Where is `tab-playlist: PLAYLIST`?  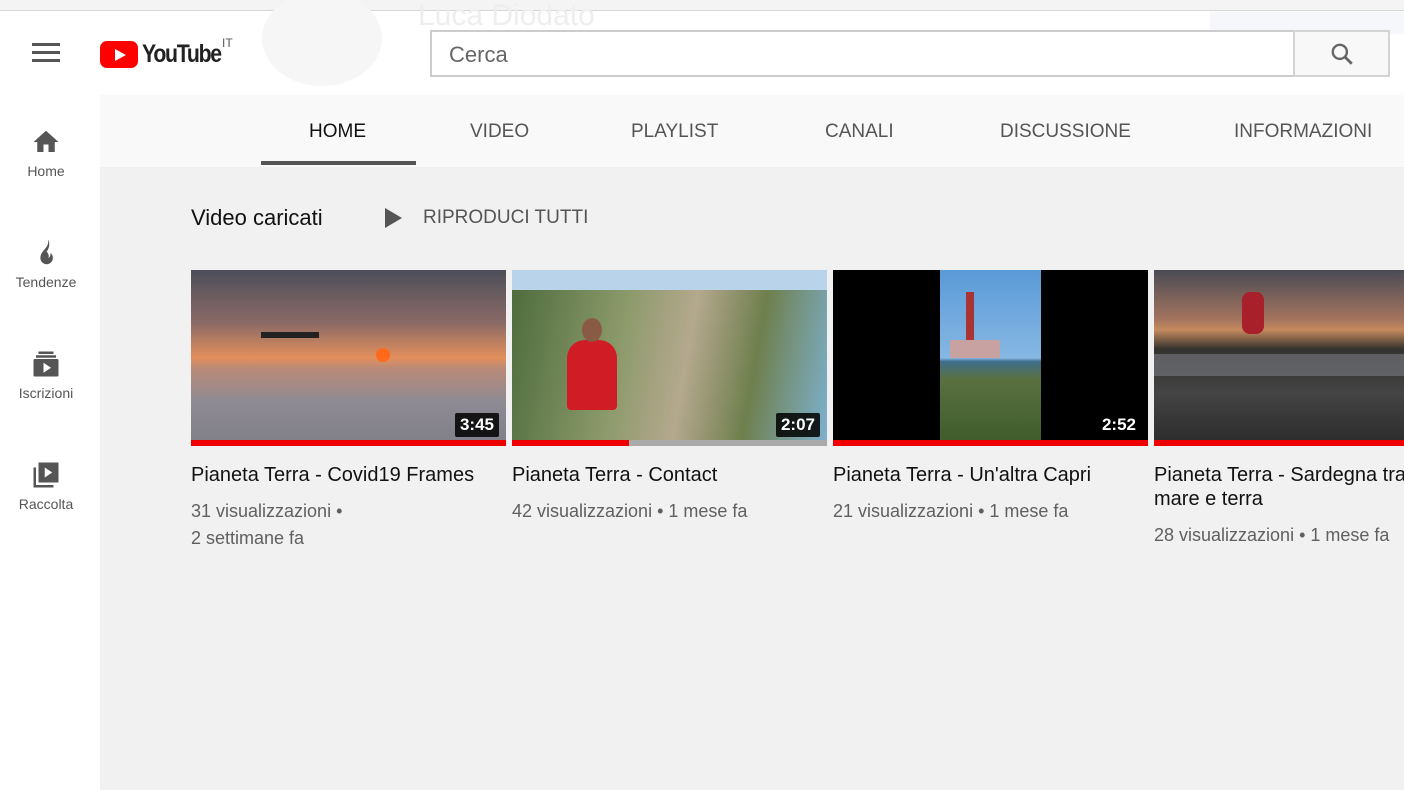 tab-playlist: PLAYLIST is located at coordinates (674, 132).